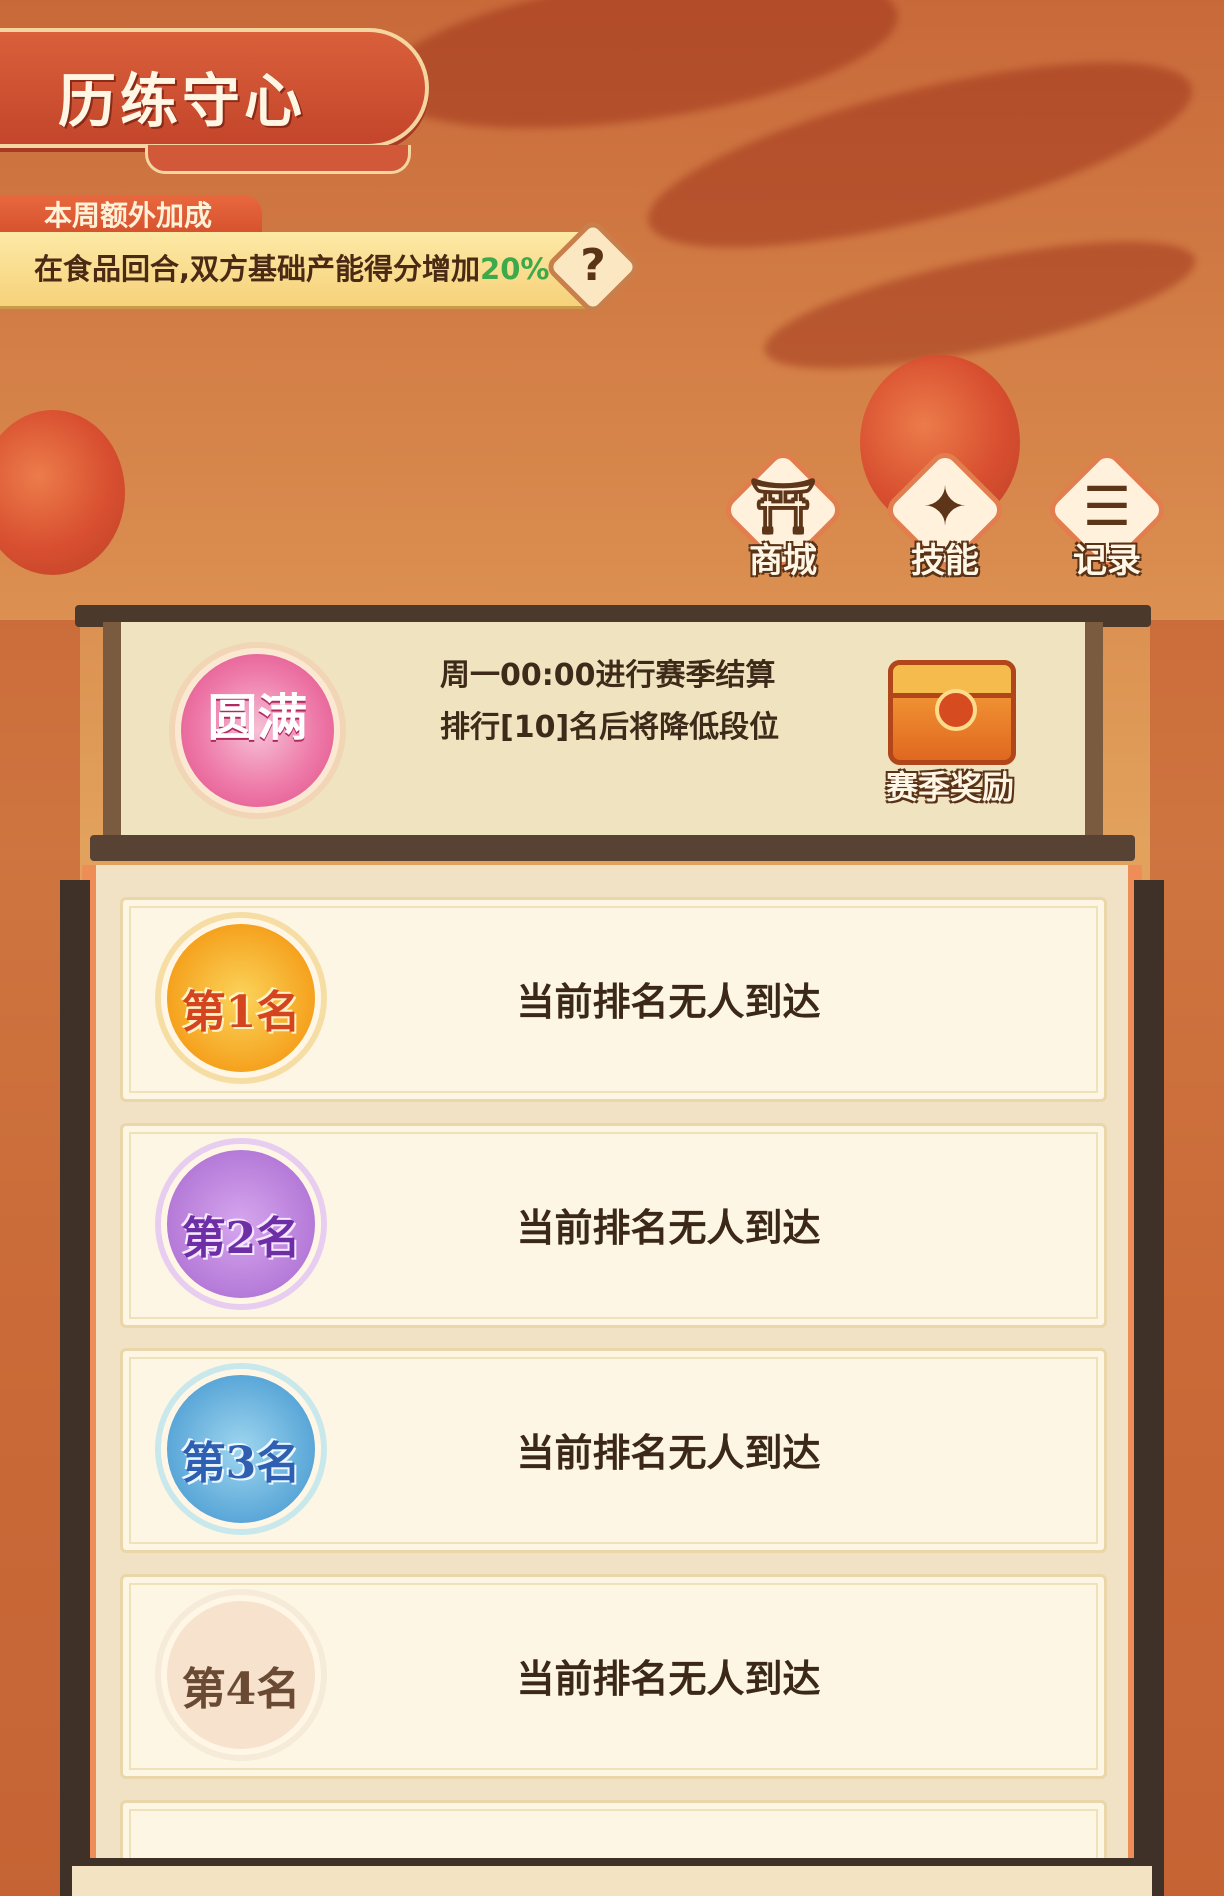  What do you see at coordinates (950, 785) in the screenshot?
I see `season-reward-label: 赛季奖励` at bounding box center [950, 785].